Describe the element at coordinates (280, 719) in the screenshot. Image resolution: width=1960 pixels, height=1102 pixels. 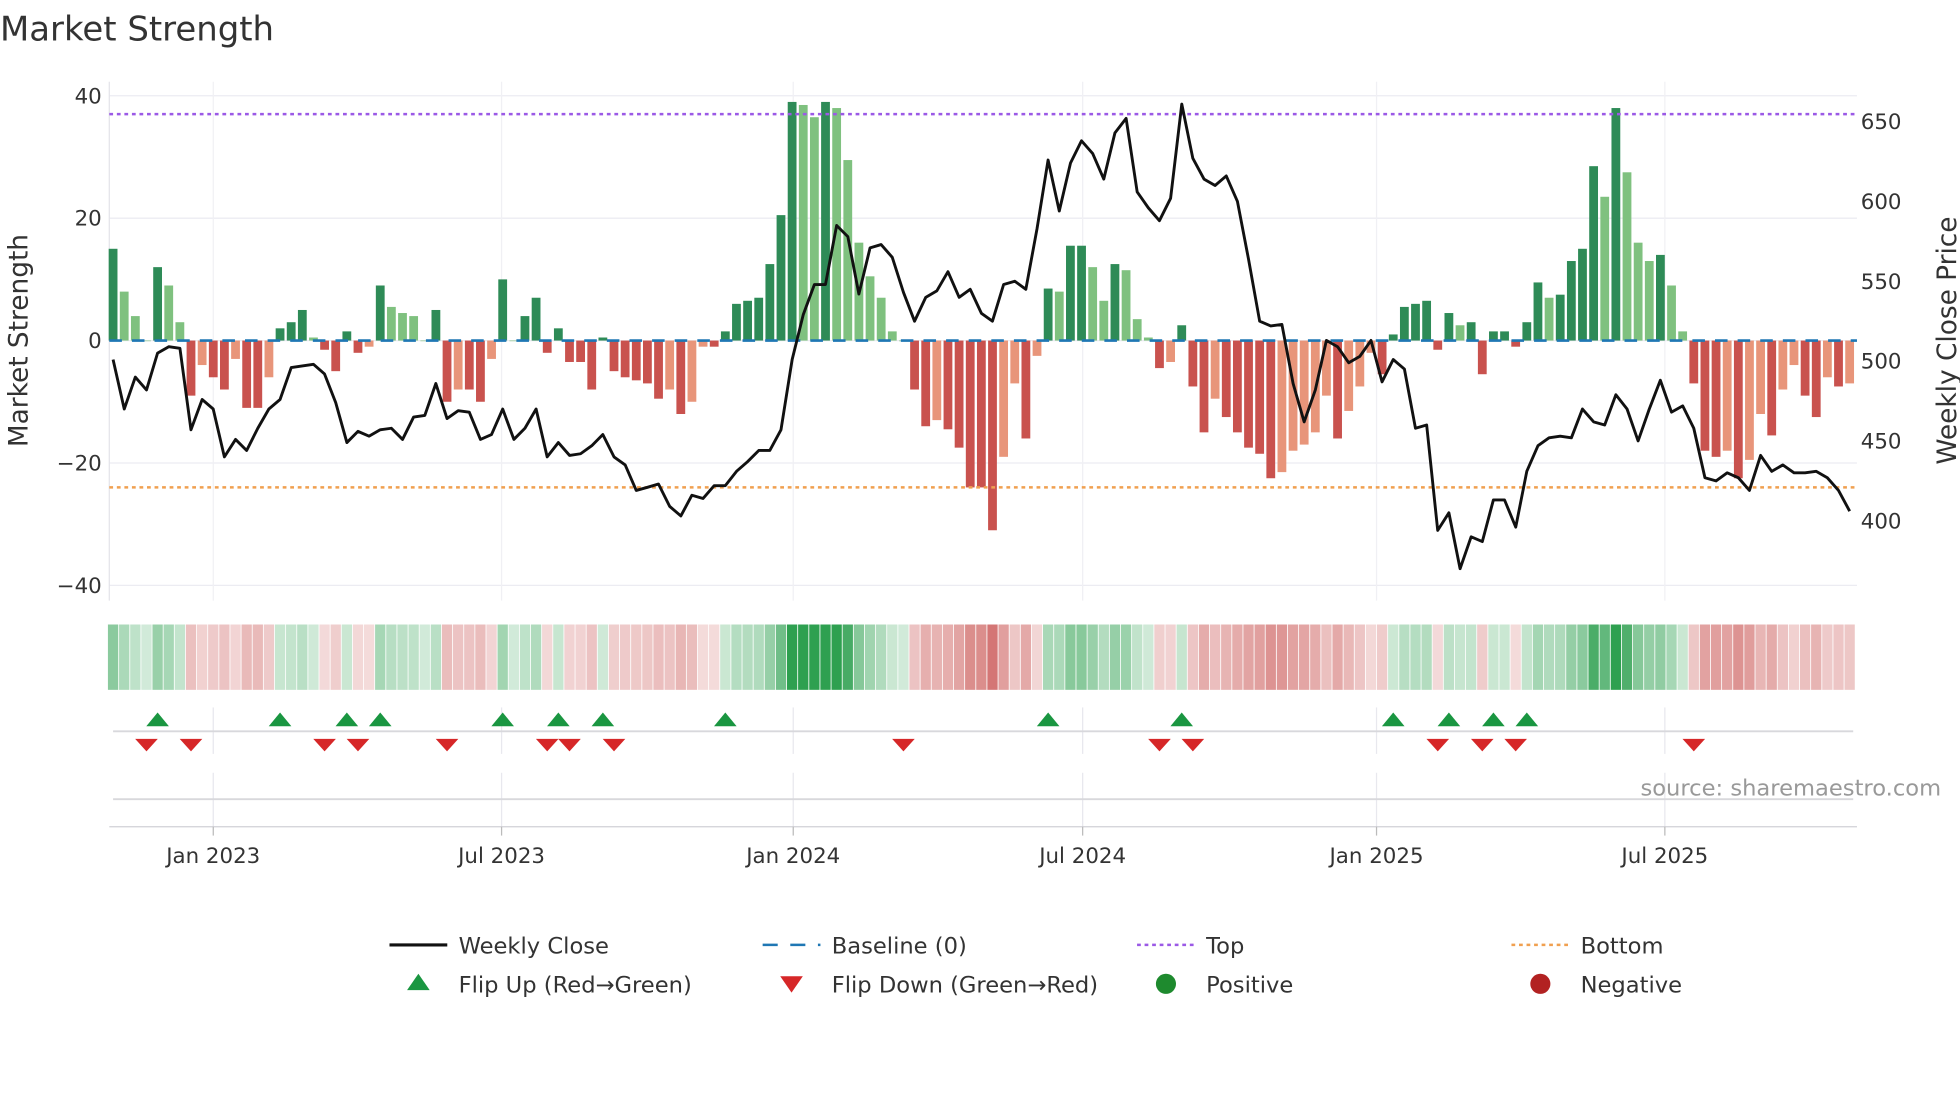
I see `flip-up-marker` at that location.